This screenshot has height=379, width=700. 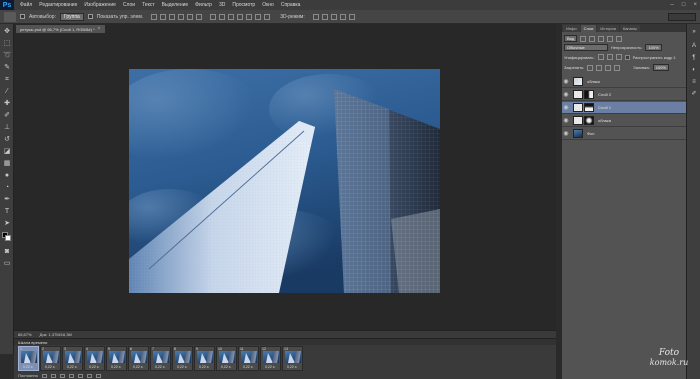 I want to click on minimize-button: –, so click(x=672, y=5).